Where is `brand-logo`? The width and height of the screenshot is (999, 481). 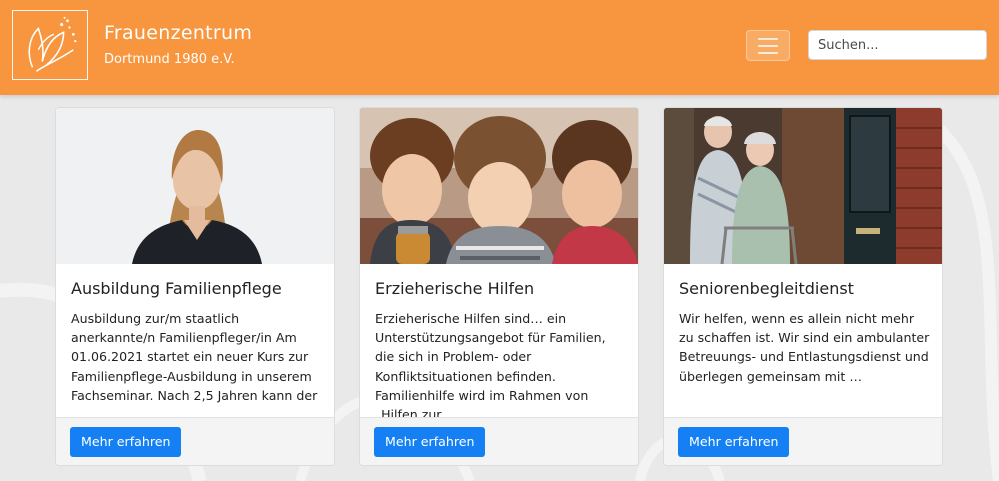
brand-logo is located at coordinates (50, 45).